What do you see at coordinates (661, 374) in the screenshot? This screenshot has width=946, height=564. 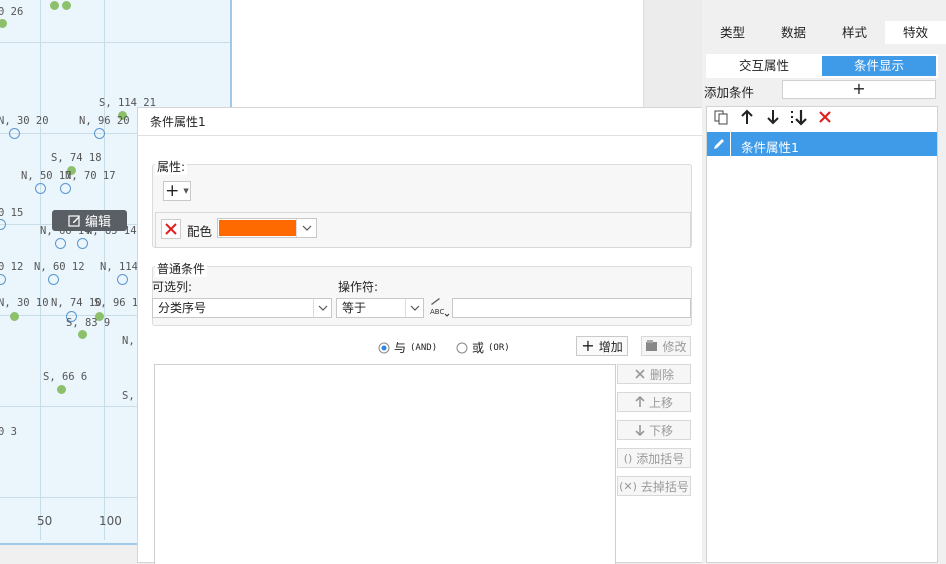 I see `delete-button-label: 删除` at bounding box center [661, 374].